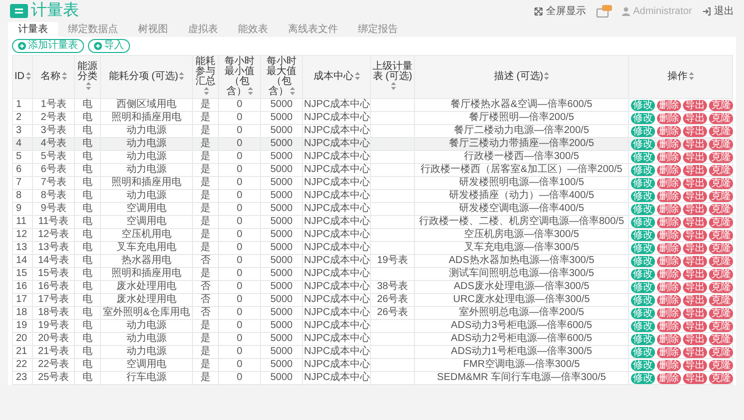 The width and height of the screenshot is (744, 420). What do you see at coordinates (281, 77) in the screenshot?
I see `column-header: 每小时最大值（包含）` at bounding box center [281, 77].